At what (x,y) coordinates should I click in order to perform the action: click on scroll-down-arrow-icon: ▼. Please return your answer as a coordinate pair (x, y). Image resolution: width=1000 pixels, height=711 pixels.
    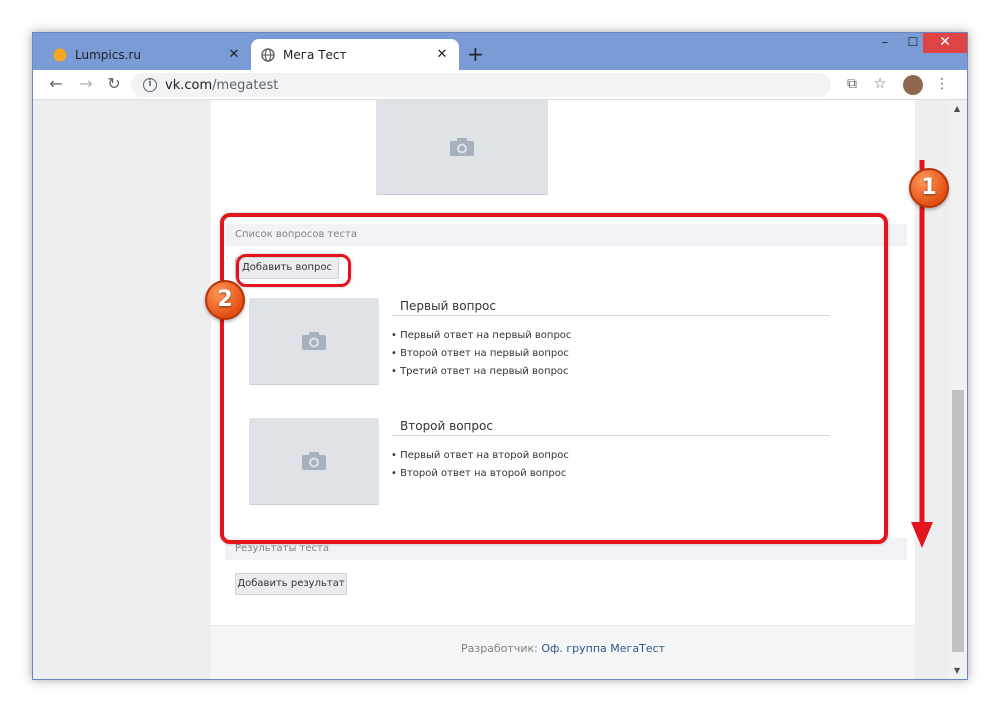
    Looking at the image, I should click on (957, 670).